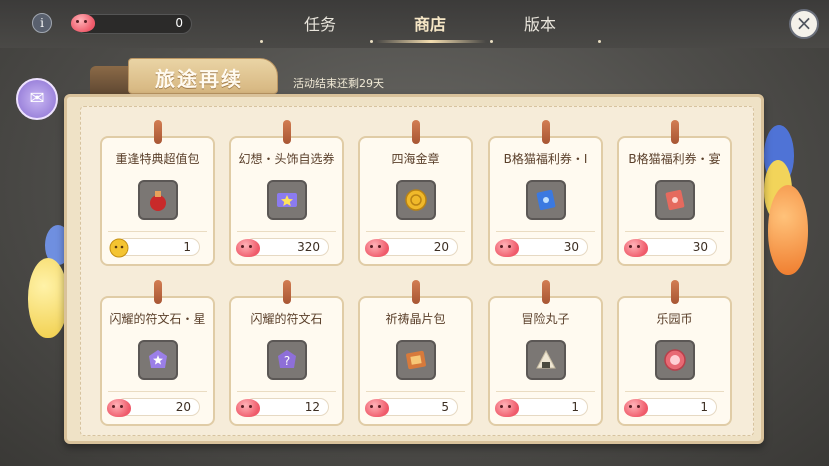 This screenshot has width=829, height=466. Describe the element at coordinates (312, 407) in the screenshot. I see `price-value: 12` at that location.